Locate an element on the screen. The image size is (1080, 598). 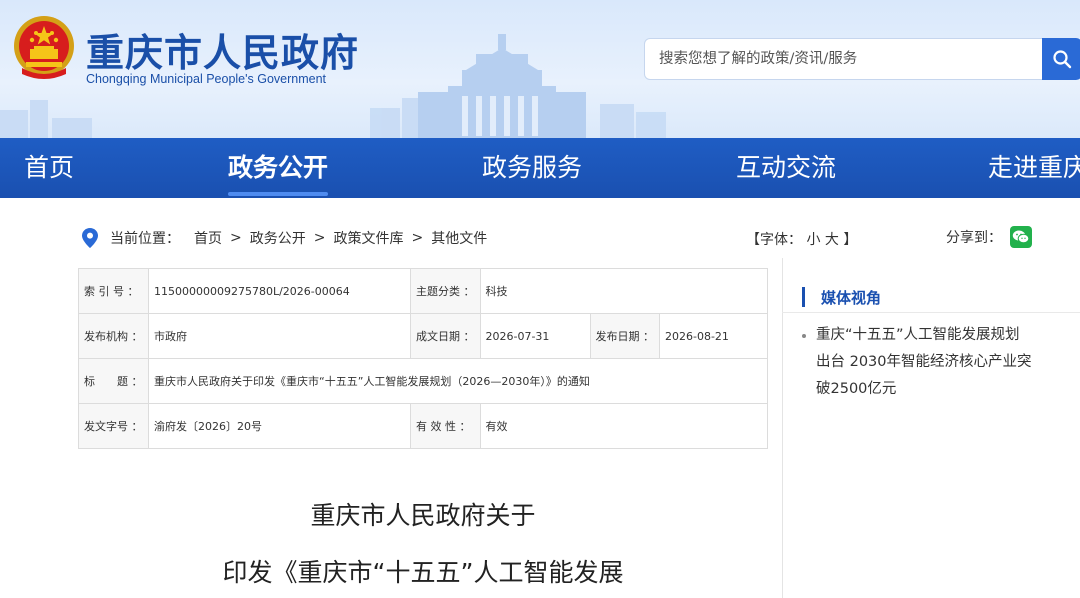
font-size-label: 【字体： is located at coordinates (774, 240).